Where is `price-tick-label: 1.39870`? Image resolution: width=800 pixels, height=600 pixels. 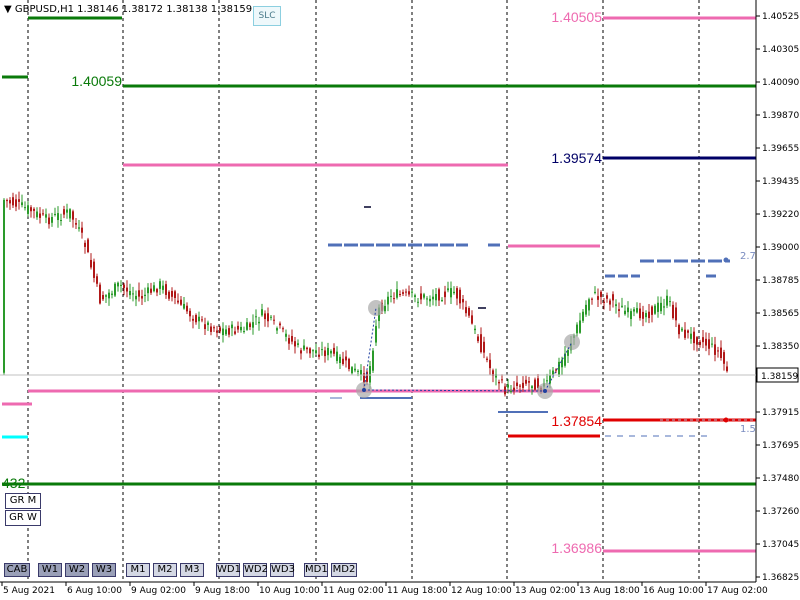
price-tick-label: 1.39870 is located at coordinates (780, 116).